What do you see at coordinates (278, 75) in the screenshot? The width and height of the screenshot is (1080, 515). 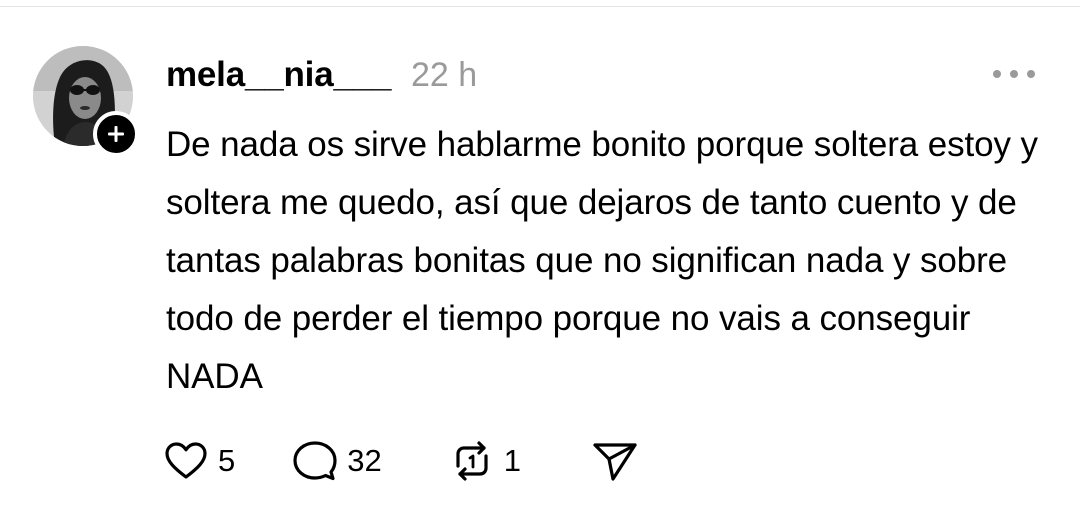 I see `username: mela__nia___` at bounding box center [278, 75].